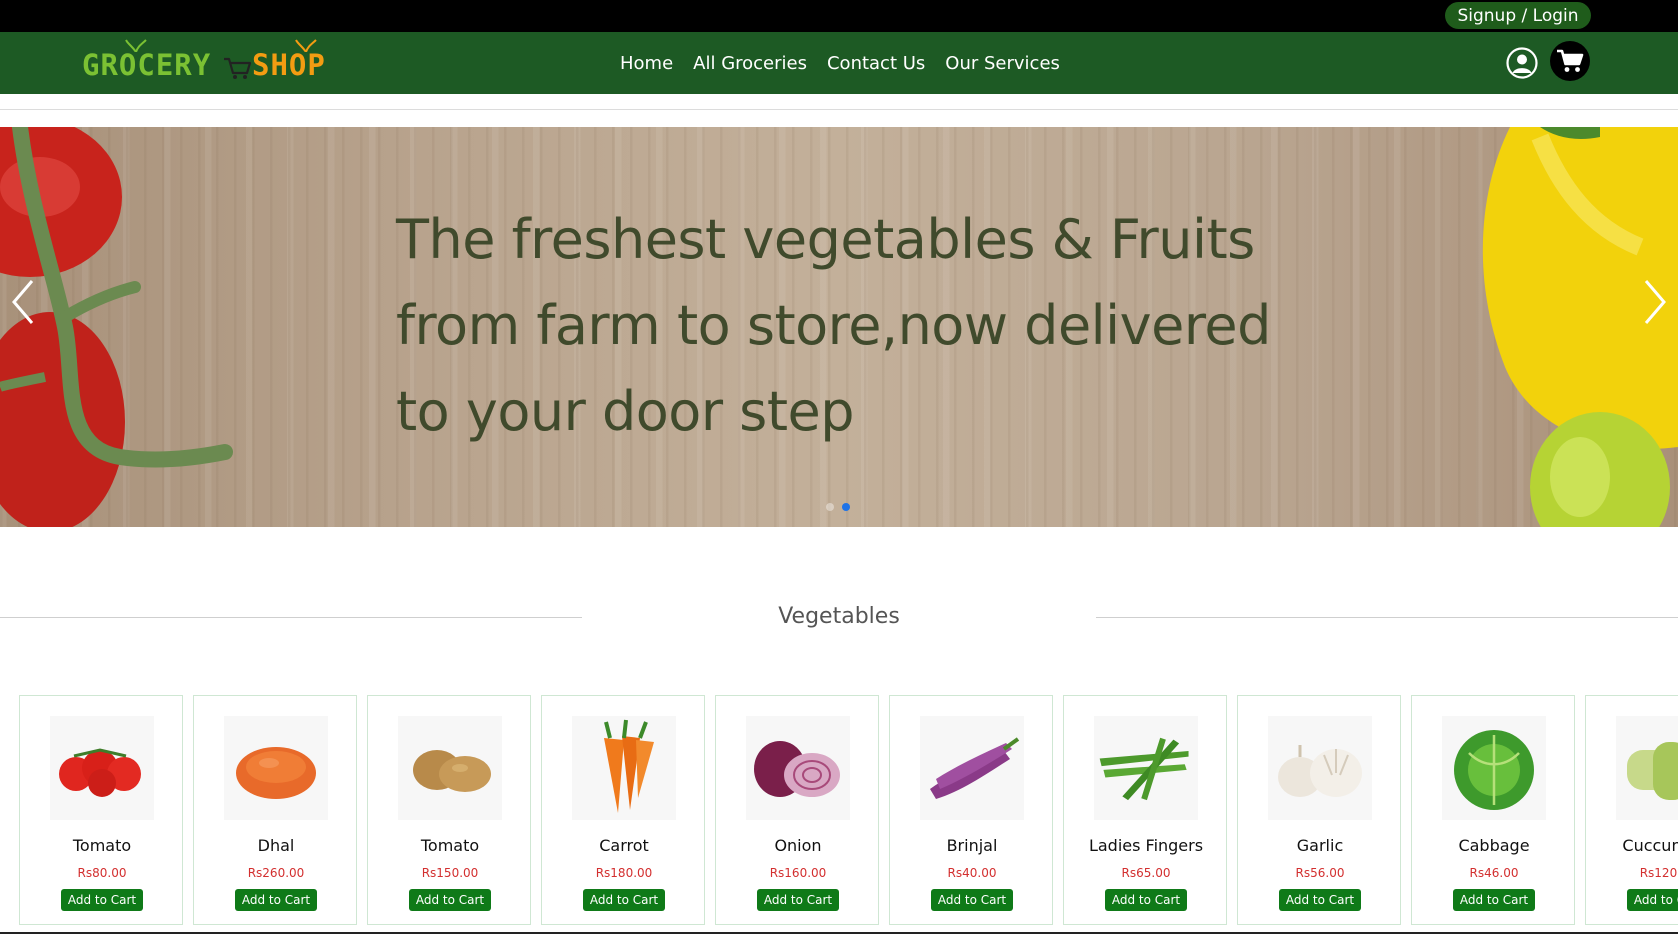 The width and height of the screenshot is (1678, 934). I want to click on product-card: Tomato Rs80.00 Add to Cart, so click(101, 810).